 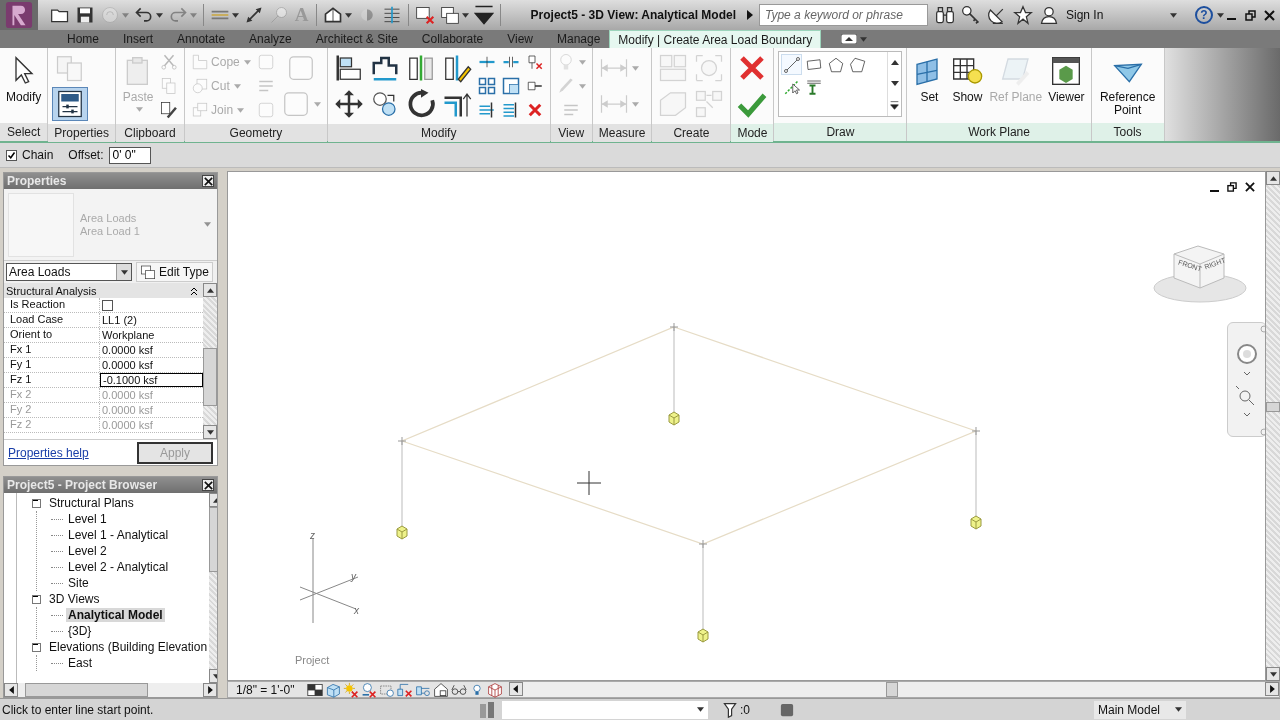 I want to click on panel-title: View, so click(x=571, y=133).